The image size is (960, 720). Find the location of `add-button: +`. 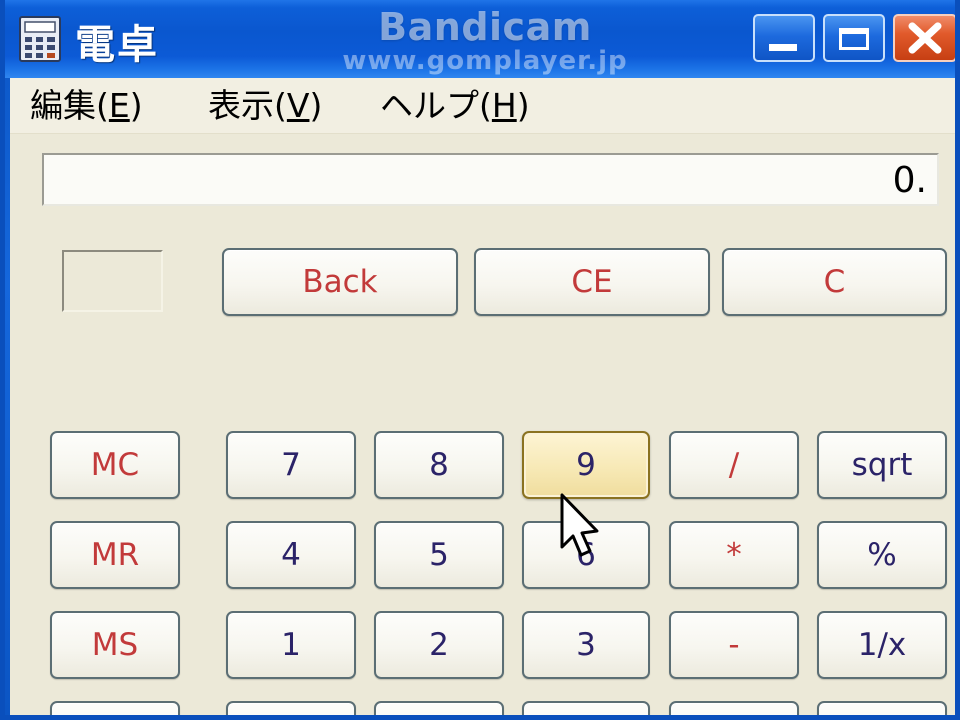

add-button: + is located at coordinates (734, 708).